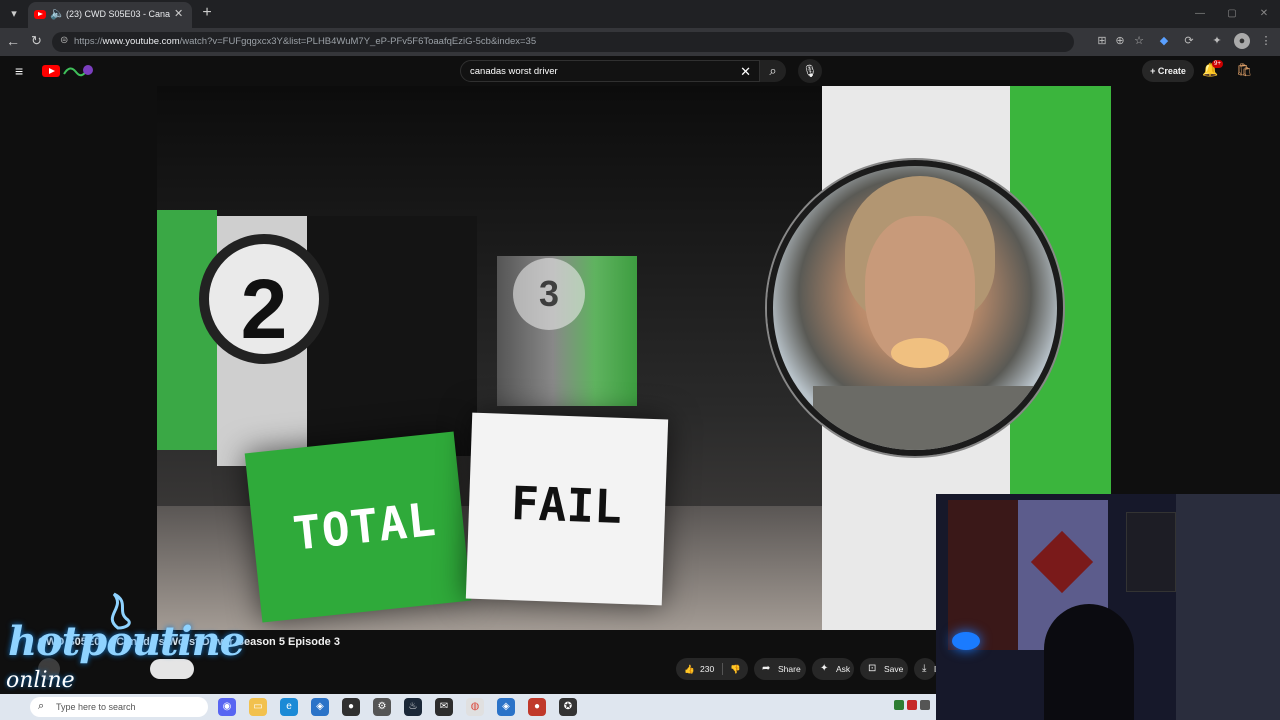  I want to click on pinned-app-icon: ◈, so click(506, 707).